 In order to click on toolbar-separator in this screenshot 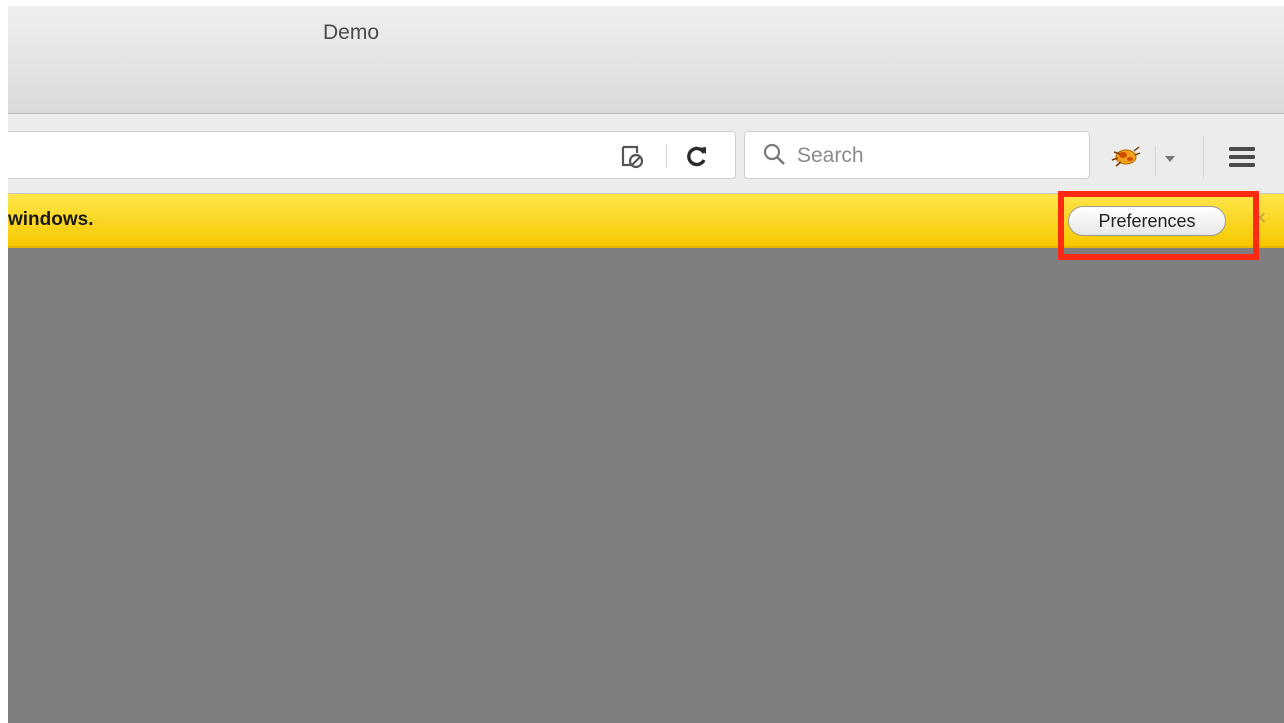, I will do `click(1203, 157)`.